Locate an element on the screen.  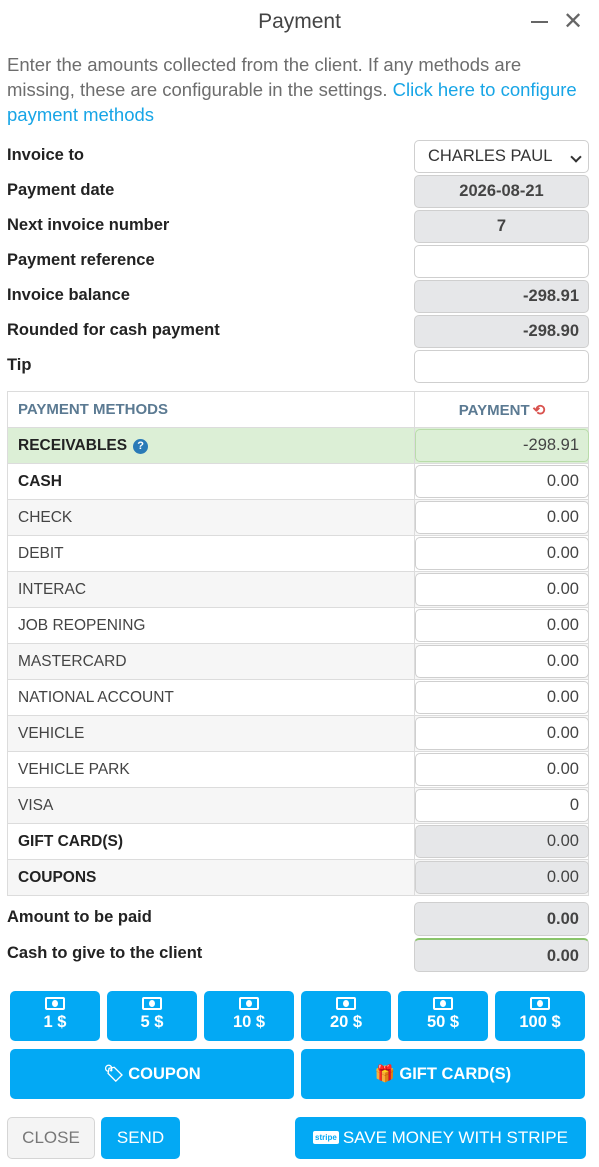
coupon-button: 🏷 COUPON is located at coordinates (152, 1074).